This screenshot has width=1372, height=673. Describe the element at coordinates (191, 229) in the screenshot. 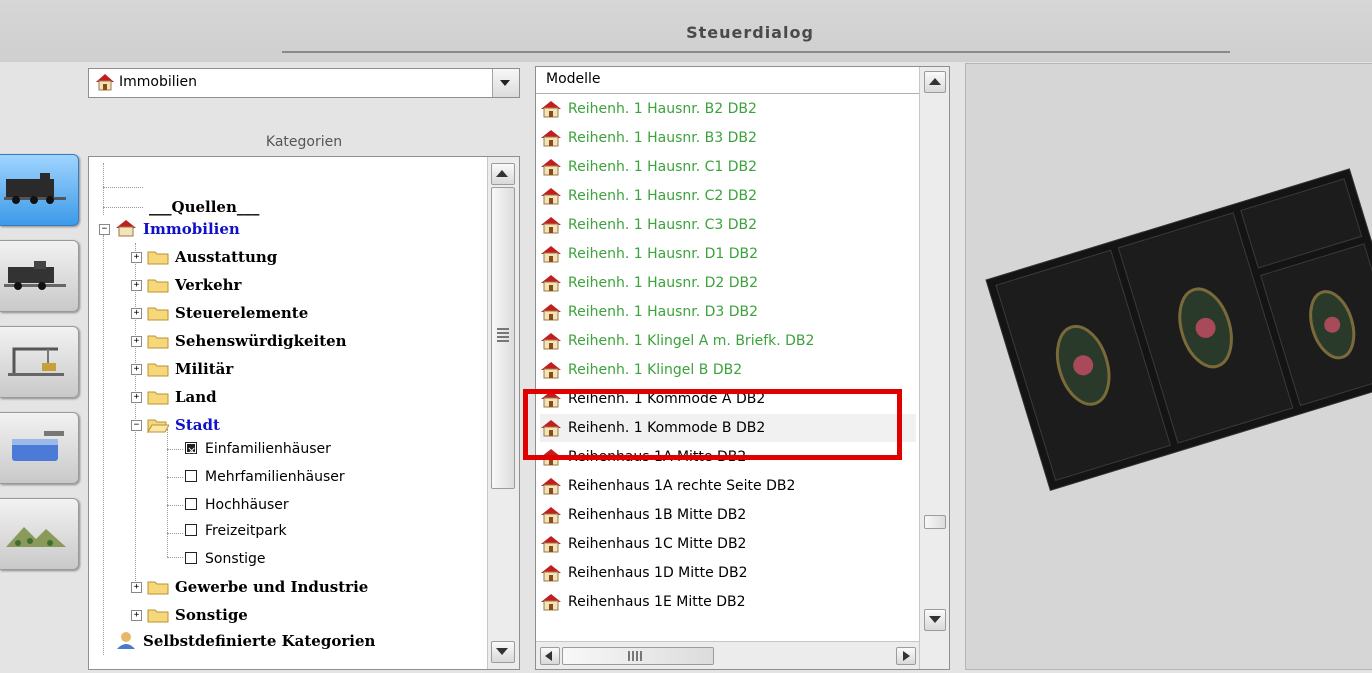

I see `tree-item-label: Immobilien` at that location.